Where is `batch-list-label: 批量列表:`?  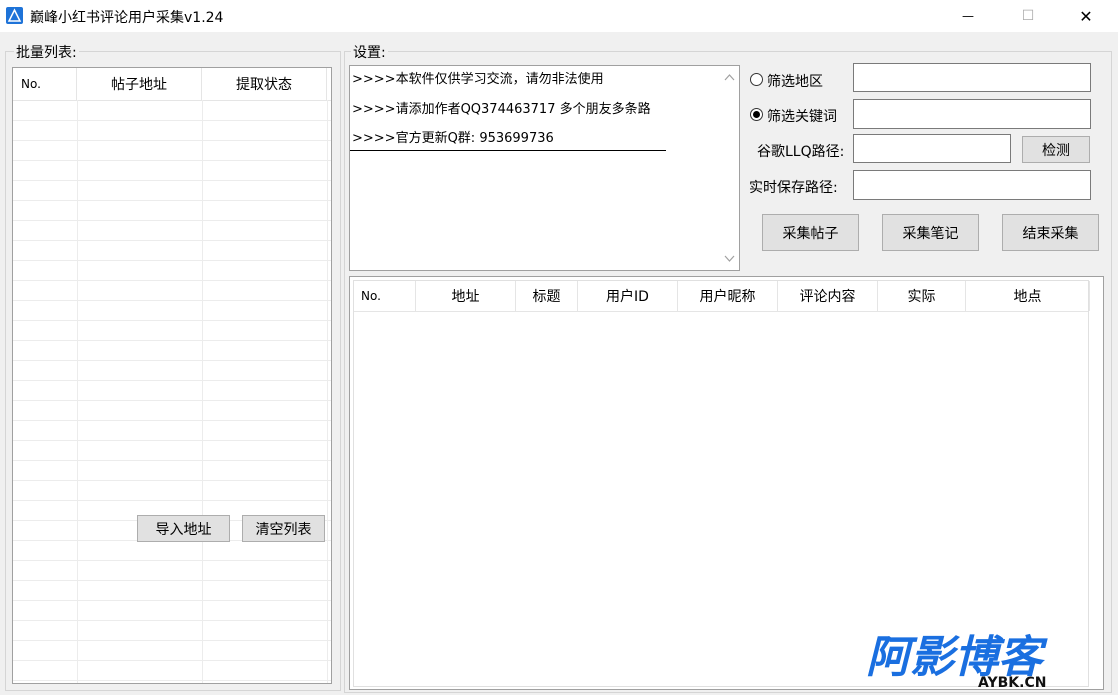
batch-list-label: 批量列表: is located at coordinates (46, 52).